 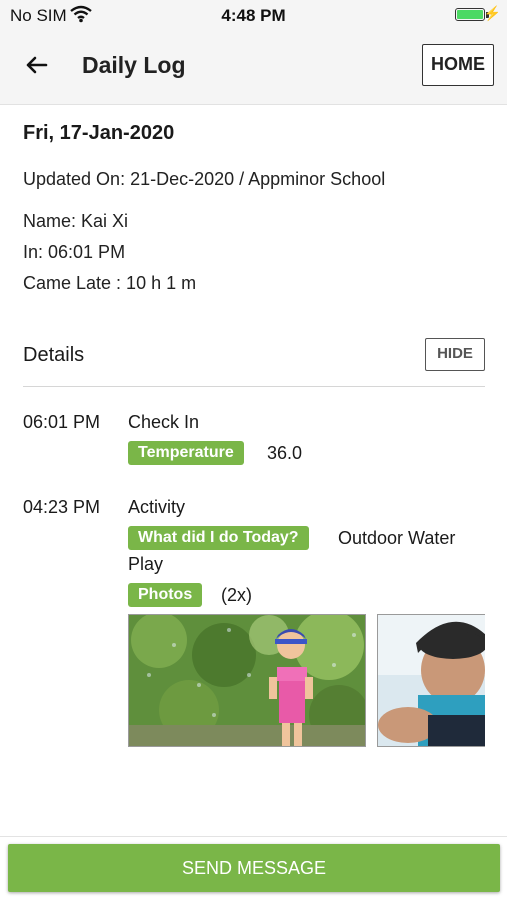 What do you see at coordinates (218, 538) in the screenshot?
I see `activity-tag: What did I do Today?` at bounding box center [218, 538].